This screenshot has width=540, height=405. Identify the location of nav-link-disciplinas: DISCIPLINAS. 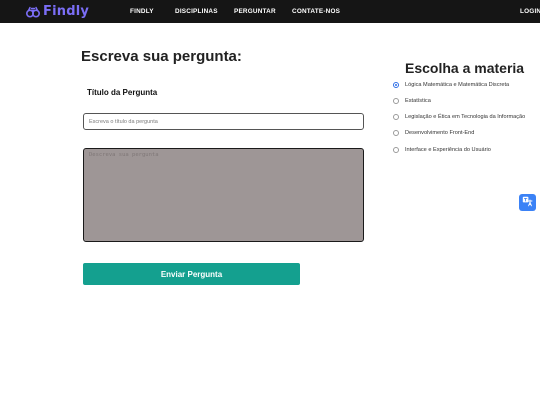
(196, 11).